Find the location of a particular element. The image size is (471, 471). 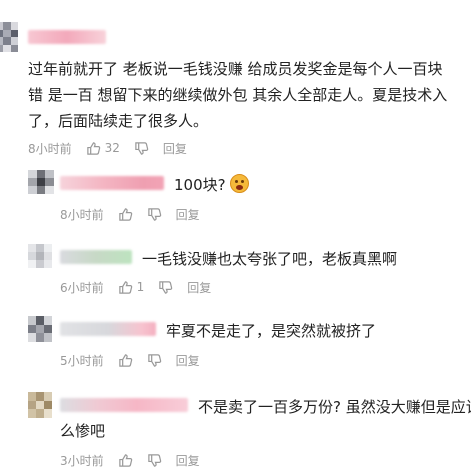

comment-meta: 3小时前 回复 is located at coordinates (137, 460).